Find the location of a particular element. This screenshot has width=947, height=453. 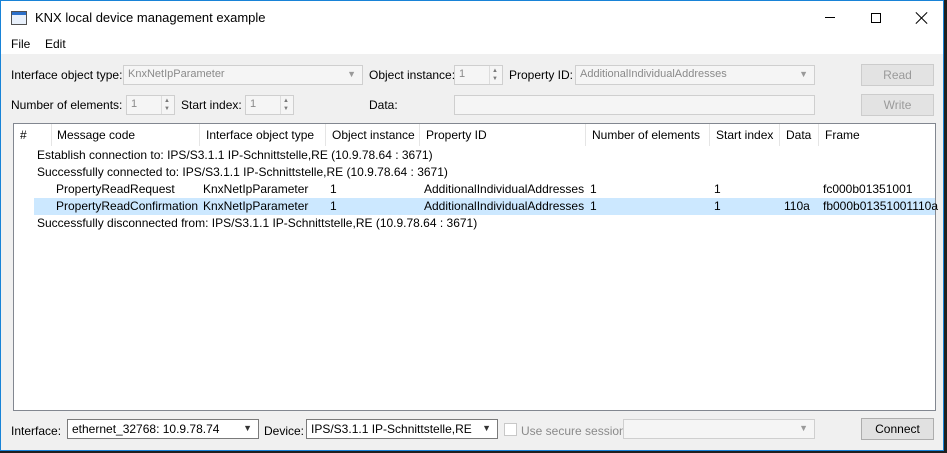

app-window-icon is located at coordinates (19, 18).